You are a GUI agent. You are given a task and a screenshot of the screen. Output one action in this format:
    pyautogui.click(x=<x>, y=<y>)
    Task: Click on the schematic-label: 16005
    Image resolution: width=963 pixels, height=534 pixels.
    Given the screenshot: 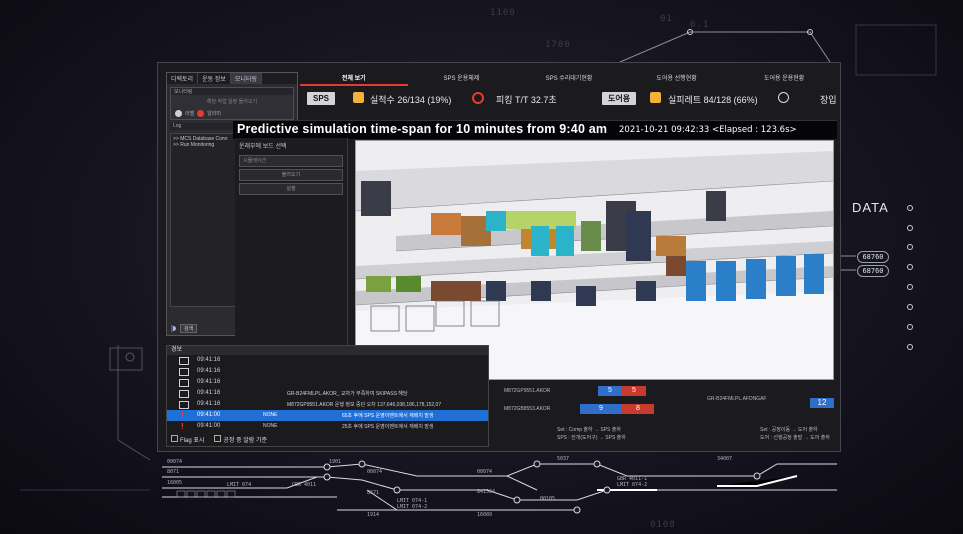 What is the action you would take?
    pyautogui.click(x=174, y=483)
    